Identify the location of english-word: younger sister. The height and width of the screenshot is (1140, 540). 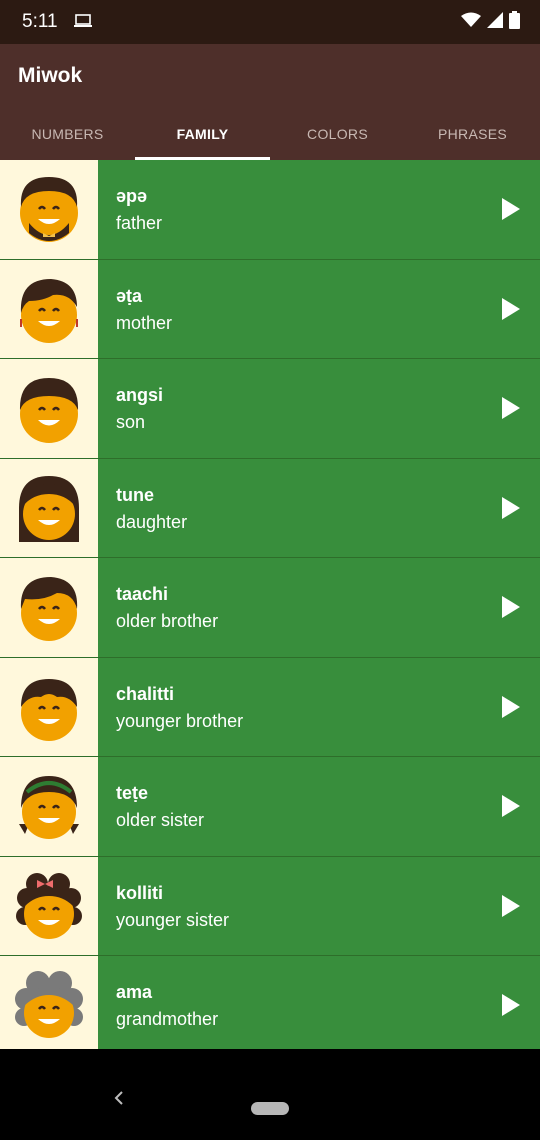
(173, 919).